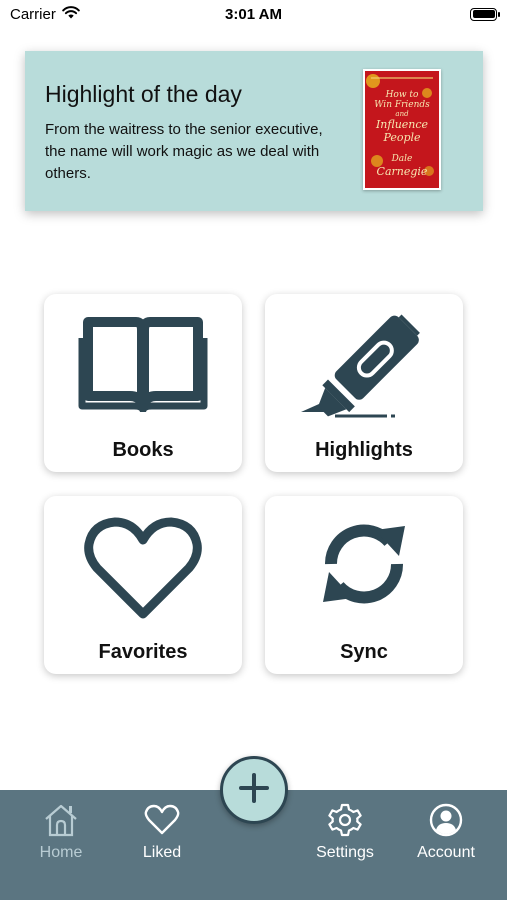 This screenshot has width=507, height=900. What do you see at coordinates (345, 852) in the screenshot?
I see `tab-settings-label: Settings` at bounding box center [345, 852].